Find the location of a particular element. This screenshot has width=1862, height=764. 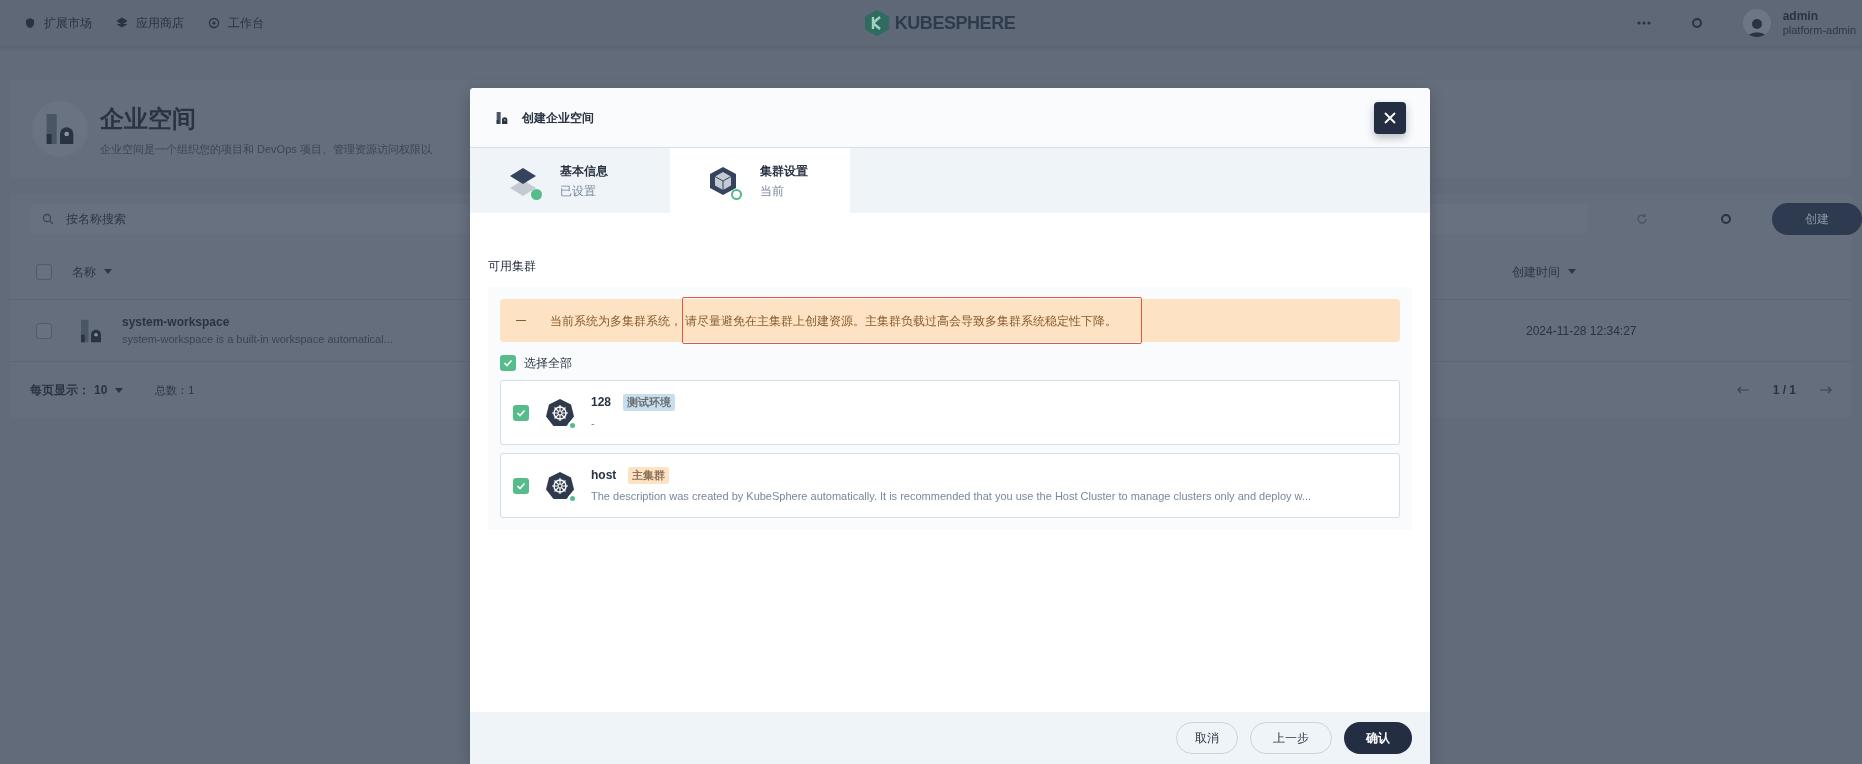

step-status: 当前 is located at coordinates (772, 191).